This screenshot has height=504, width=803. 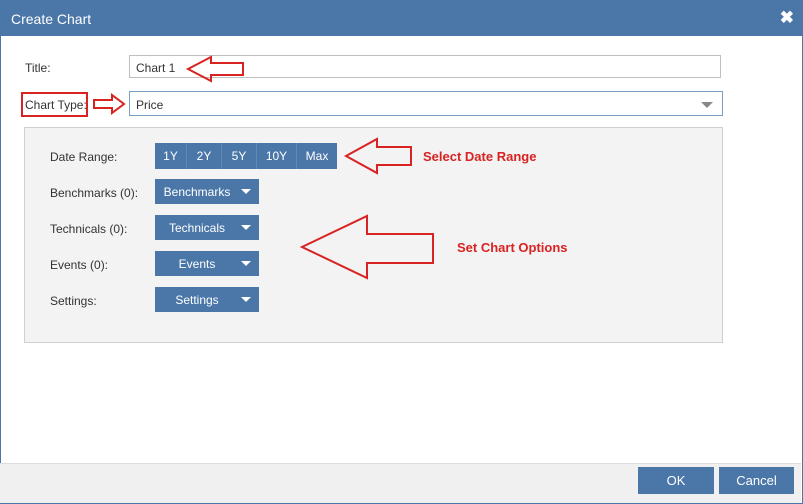 What do you see at coordinates (89, 229) in the screenshot?
I see `technicals-label: Technicals (0):` at bounding box center [89, 229].